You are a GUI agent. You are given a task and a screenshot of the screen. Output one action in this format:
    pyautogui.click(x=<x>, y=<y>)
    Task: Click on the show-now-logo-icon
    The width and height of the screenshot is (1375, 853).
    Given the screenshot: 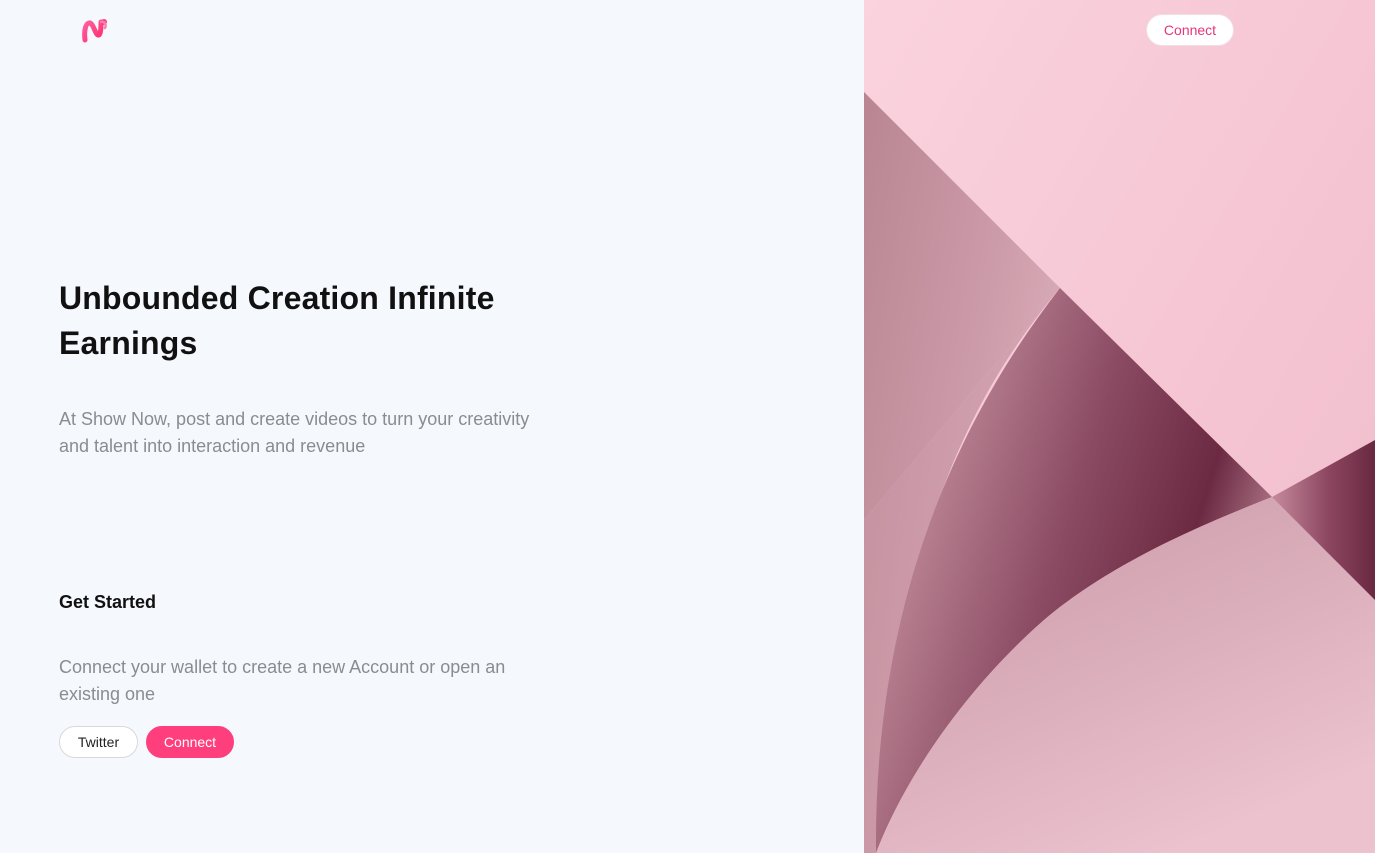 What is the action you would take?
    pyautogui.click(x=95, y=31)
    